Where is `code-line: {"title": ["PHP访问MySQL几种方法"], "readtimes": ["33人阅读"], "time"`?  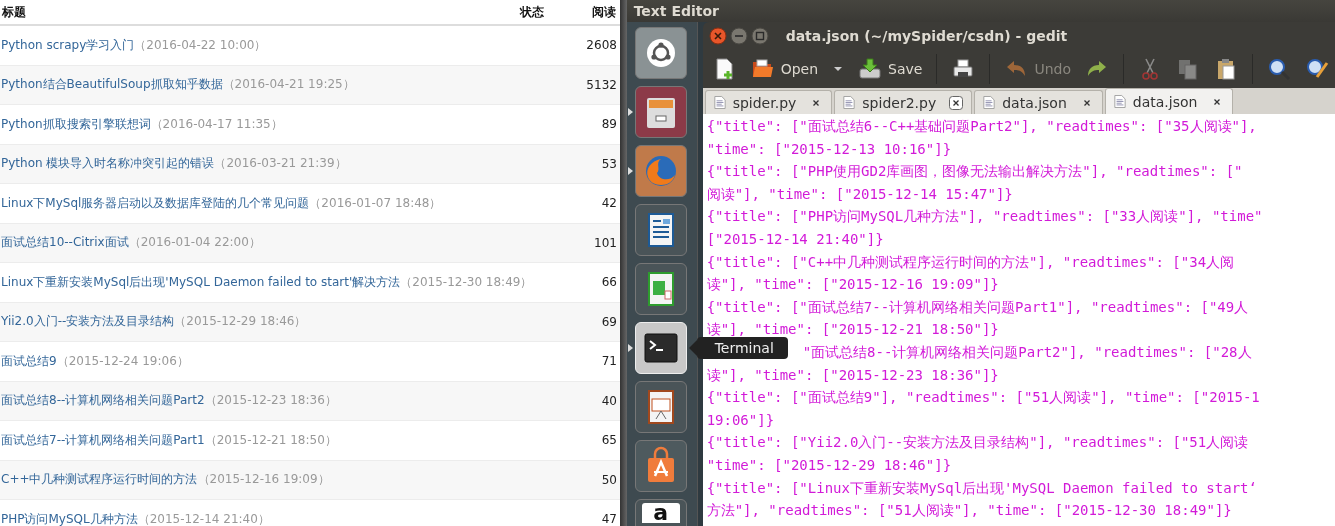 code-line: {"title": ["PHP访问MySQL几种方法"], "readtimes": ["33人阅读"], "time" is located at coordinates (984, 216).